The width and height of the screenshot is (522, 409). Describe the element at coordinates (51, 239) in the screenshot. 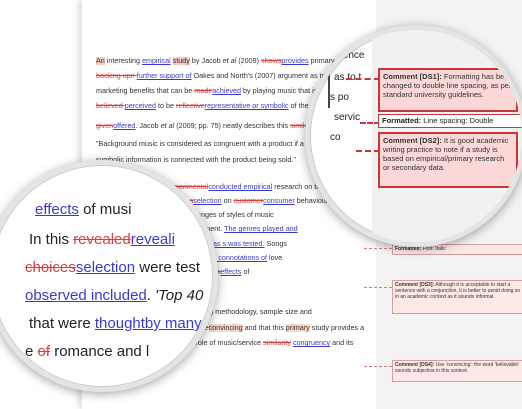

I see `text-run: In this` at that location.